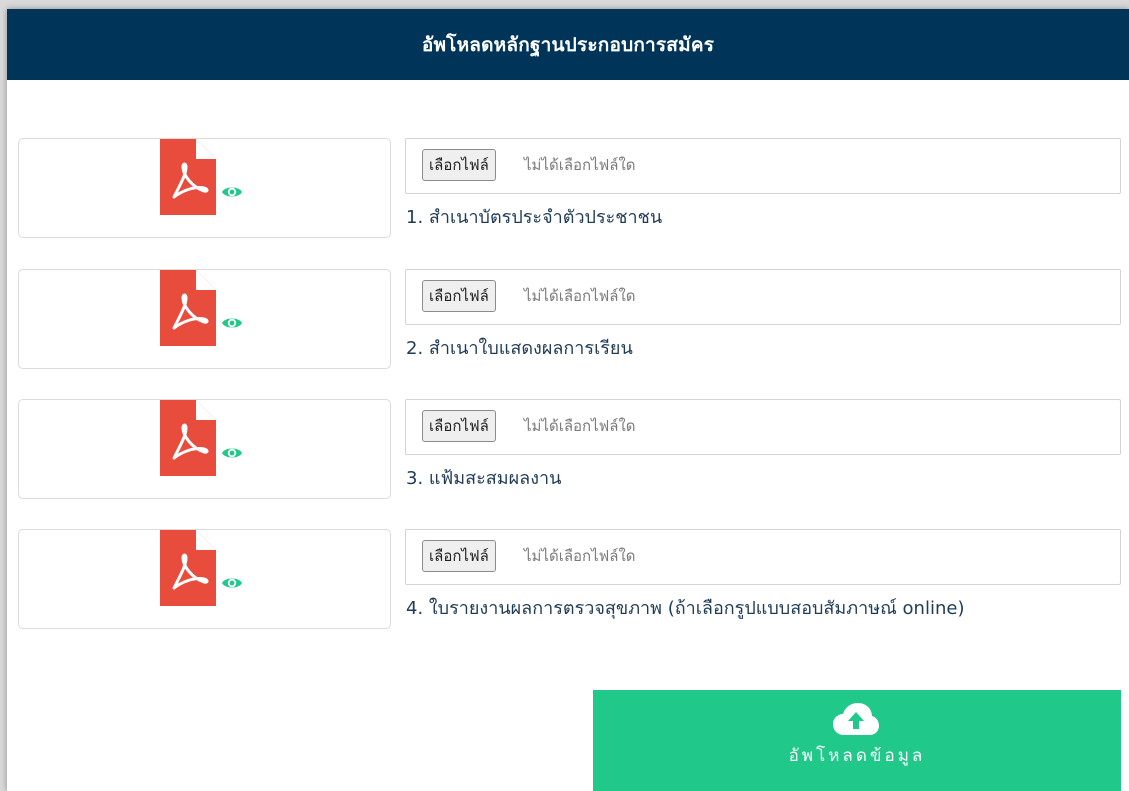  I want to click on document-label: 3. แฟ้มสะสมผลงาน, so click(484, 478).